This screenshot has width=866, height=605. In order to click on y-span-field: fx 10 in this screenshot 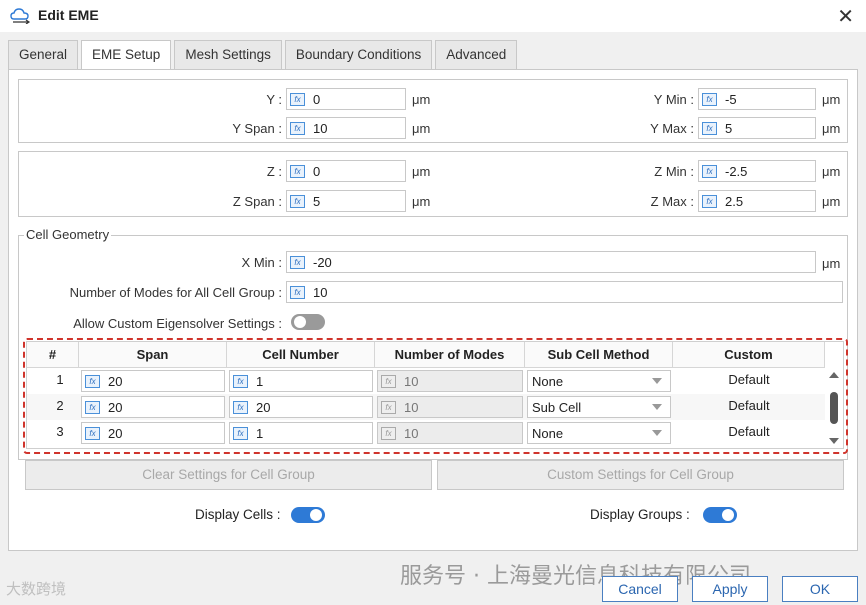, I will do `click(346, 128)`.